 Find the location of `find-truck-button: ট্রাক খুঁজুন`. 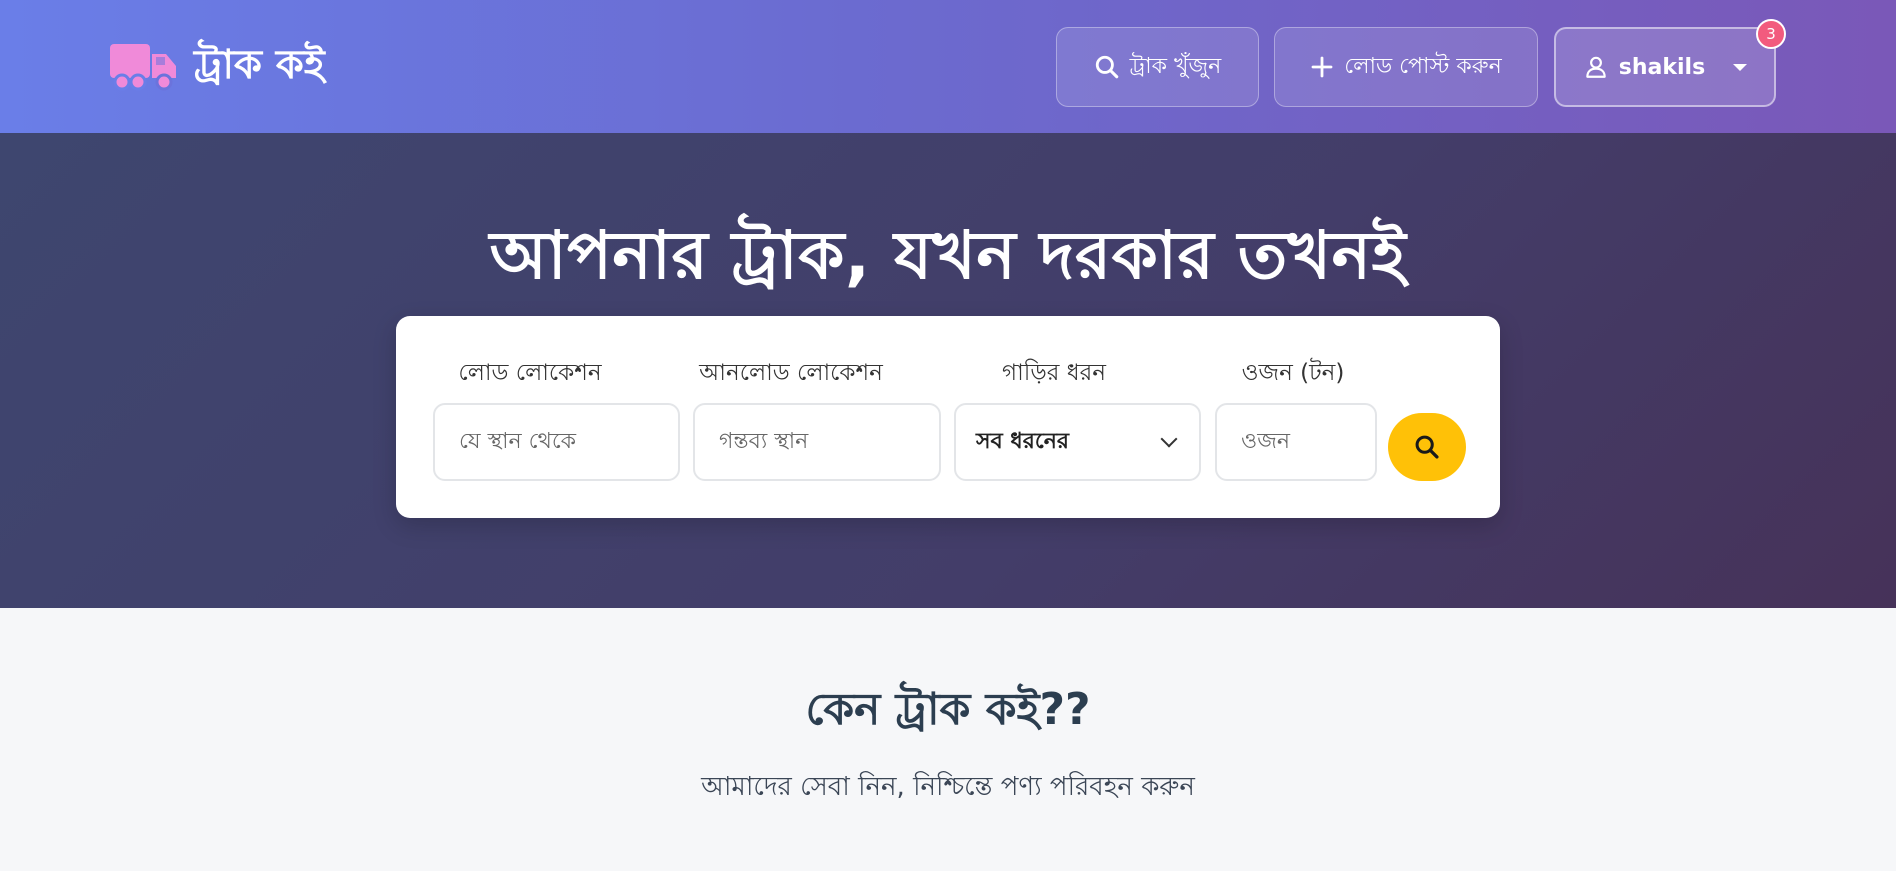

find-truck-button: ট্রাক খুঁজুন is located at coordinates (1157, 67).